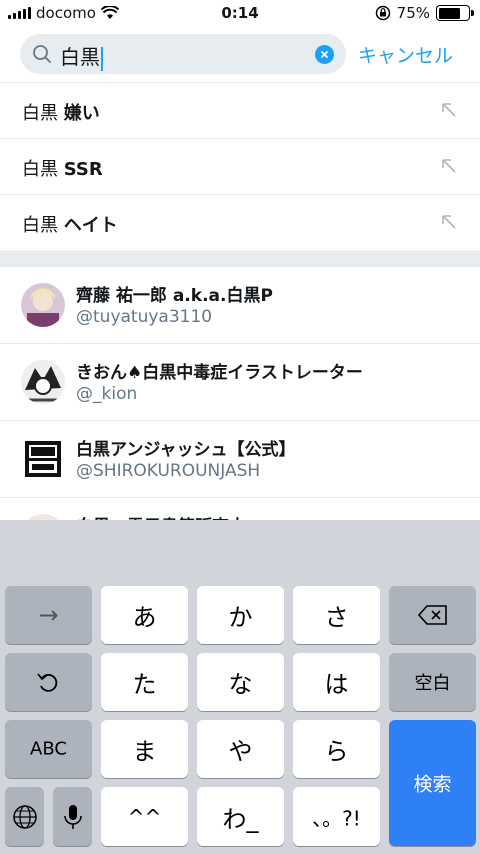 This screenshot has height=854, width=480. I want to click on suggestion-rest: 嫌い, so click(81, 113).